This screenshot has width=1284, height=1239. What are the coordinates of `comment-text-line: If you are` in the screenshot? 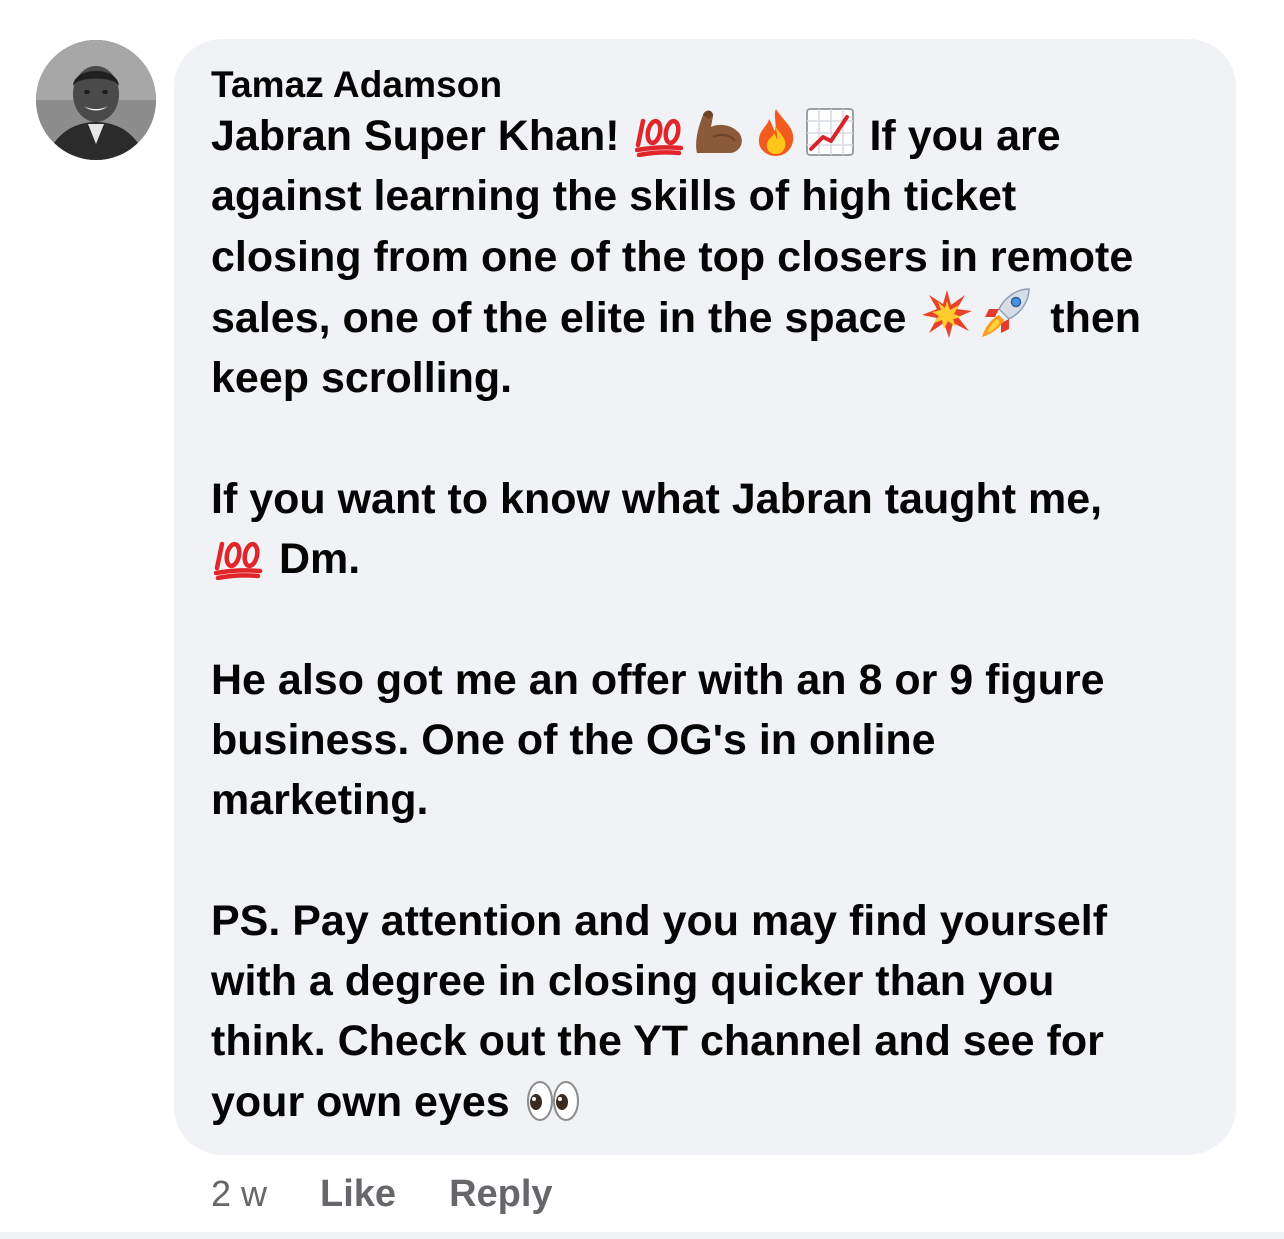 It's located at (959, 136).